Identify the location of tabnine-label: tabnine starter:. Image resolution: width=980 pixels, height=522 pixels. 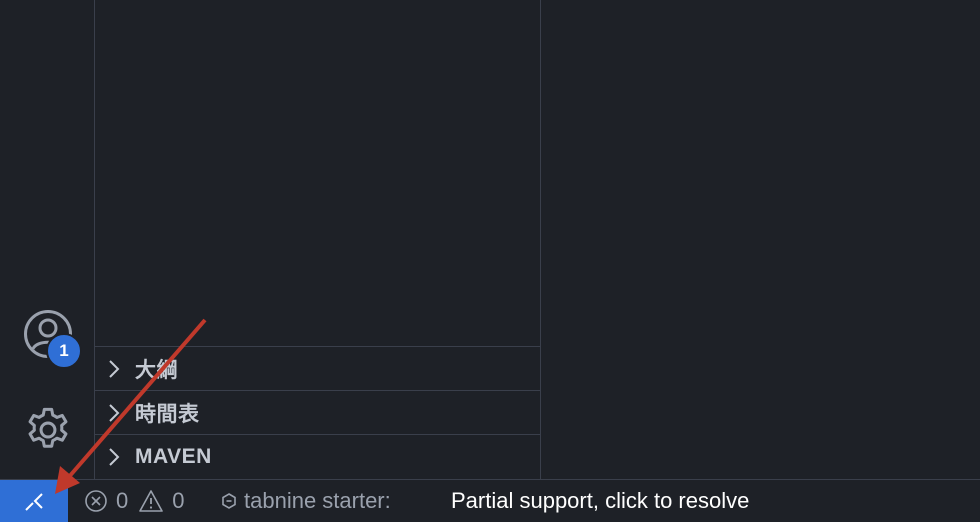
(317, 500).